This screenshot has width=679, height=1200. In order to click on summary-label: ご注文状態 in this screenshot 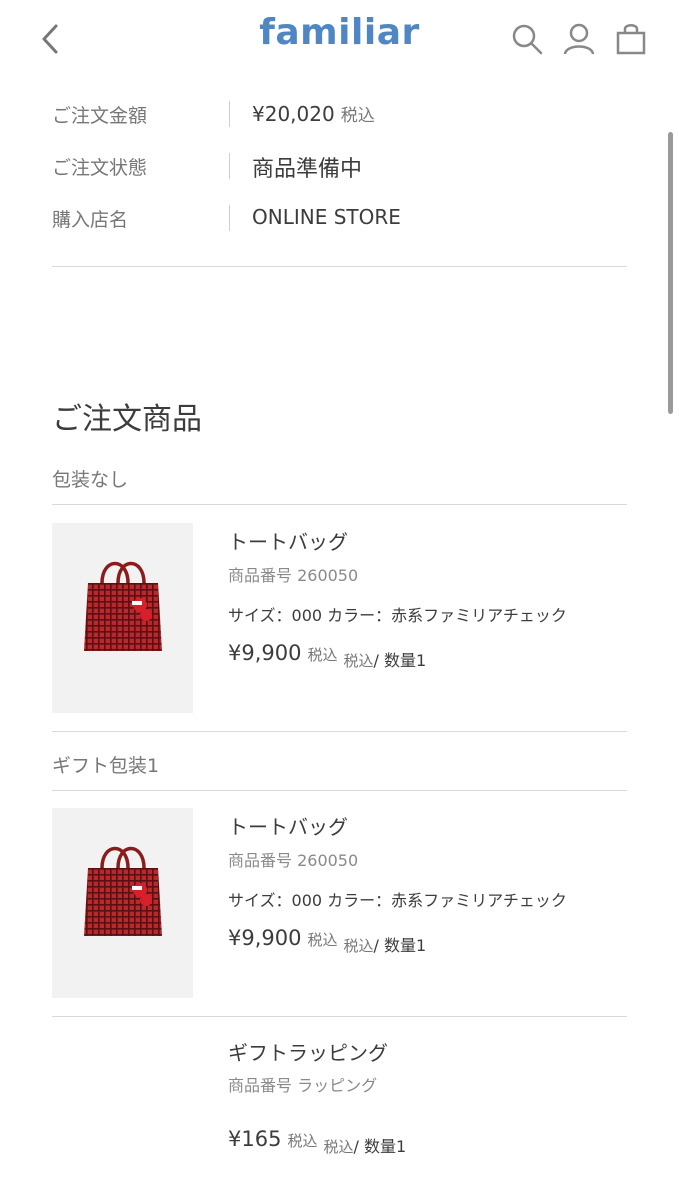, I will do `click(100, 168)`.